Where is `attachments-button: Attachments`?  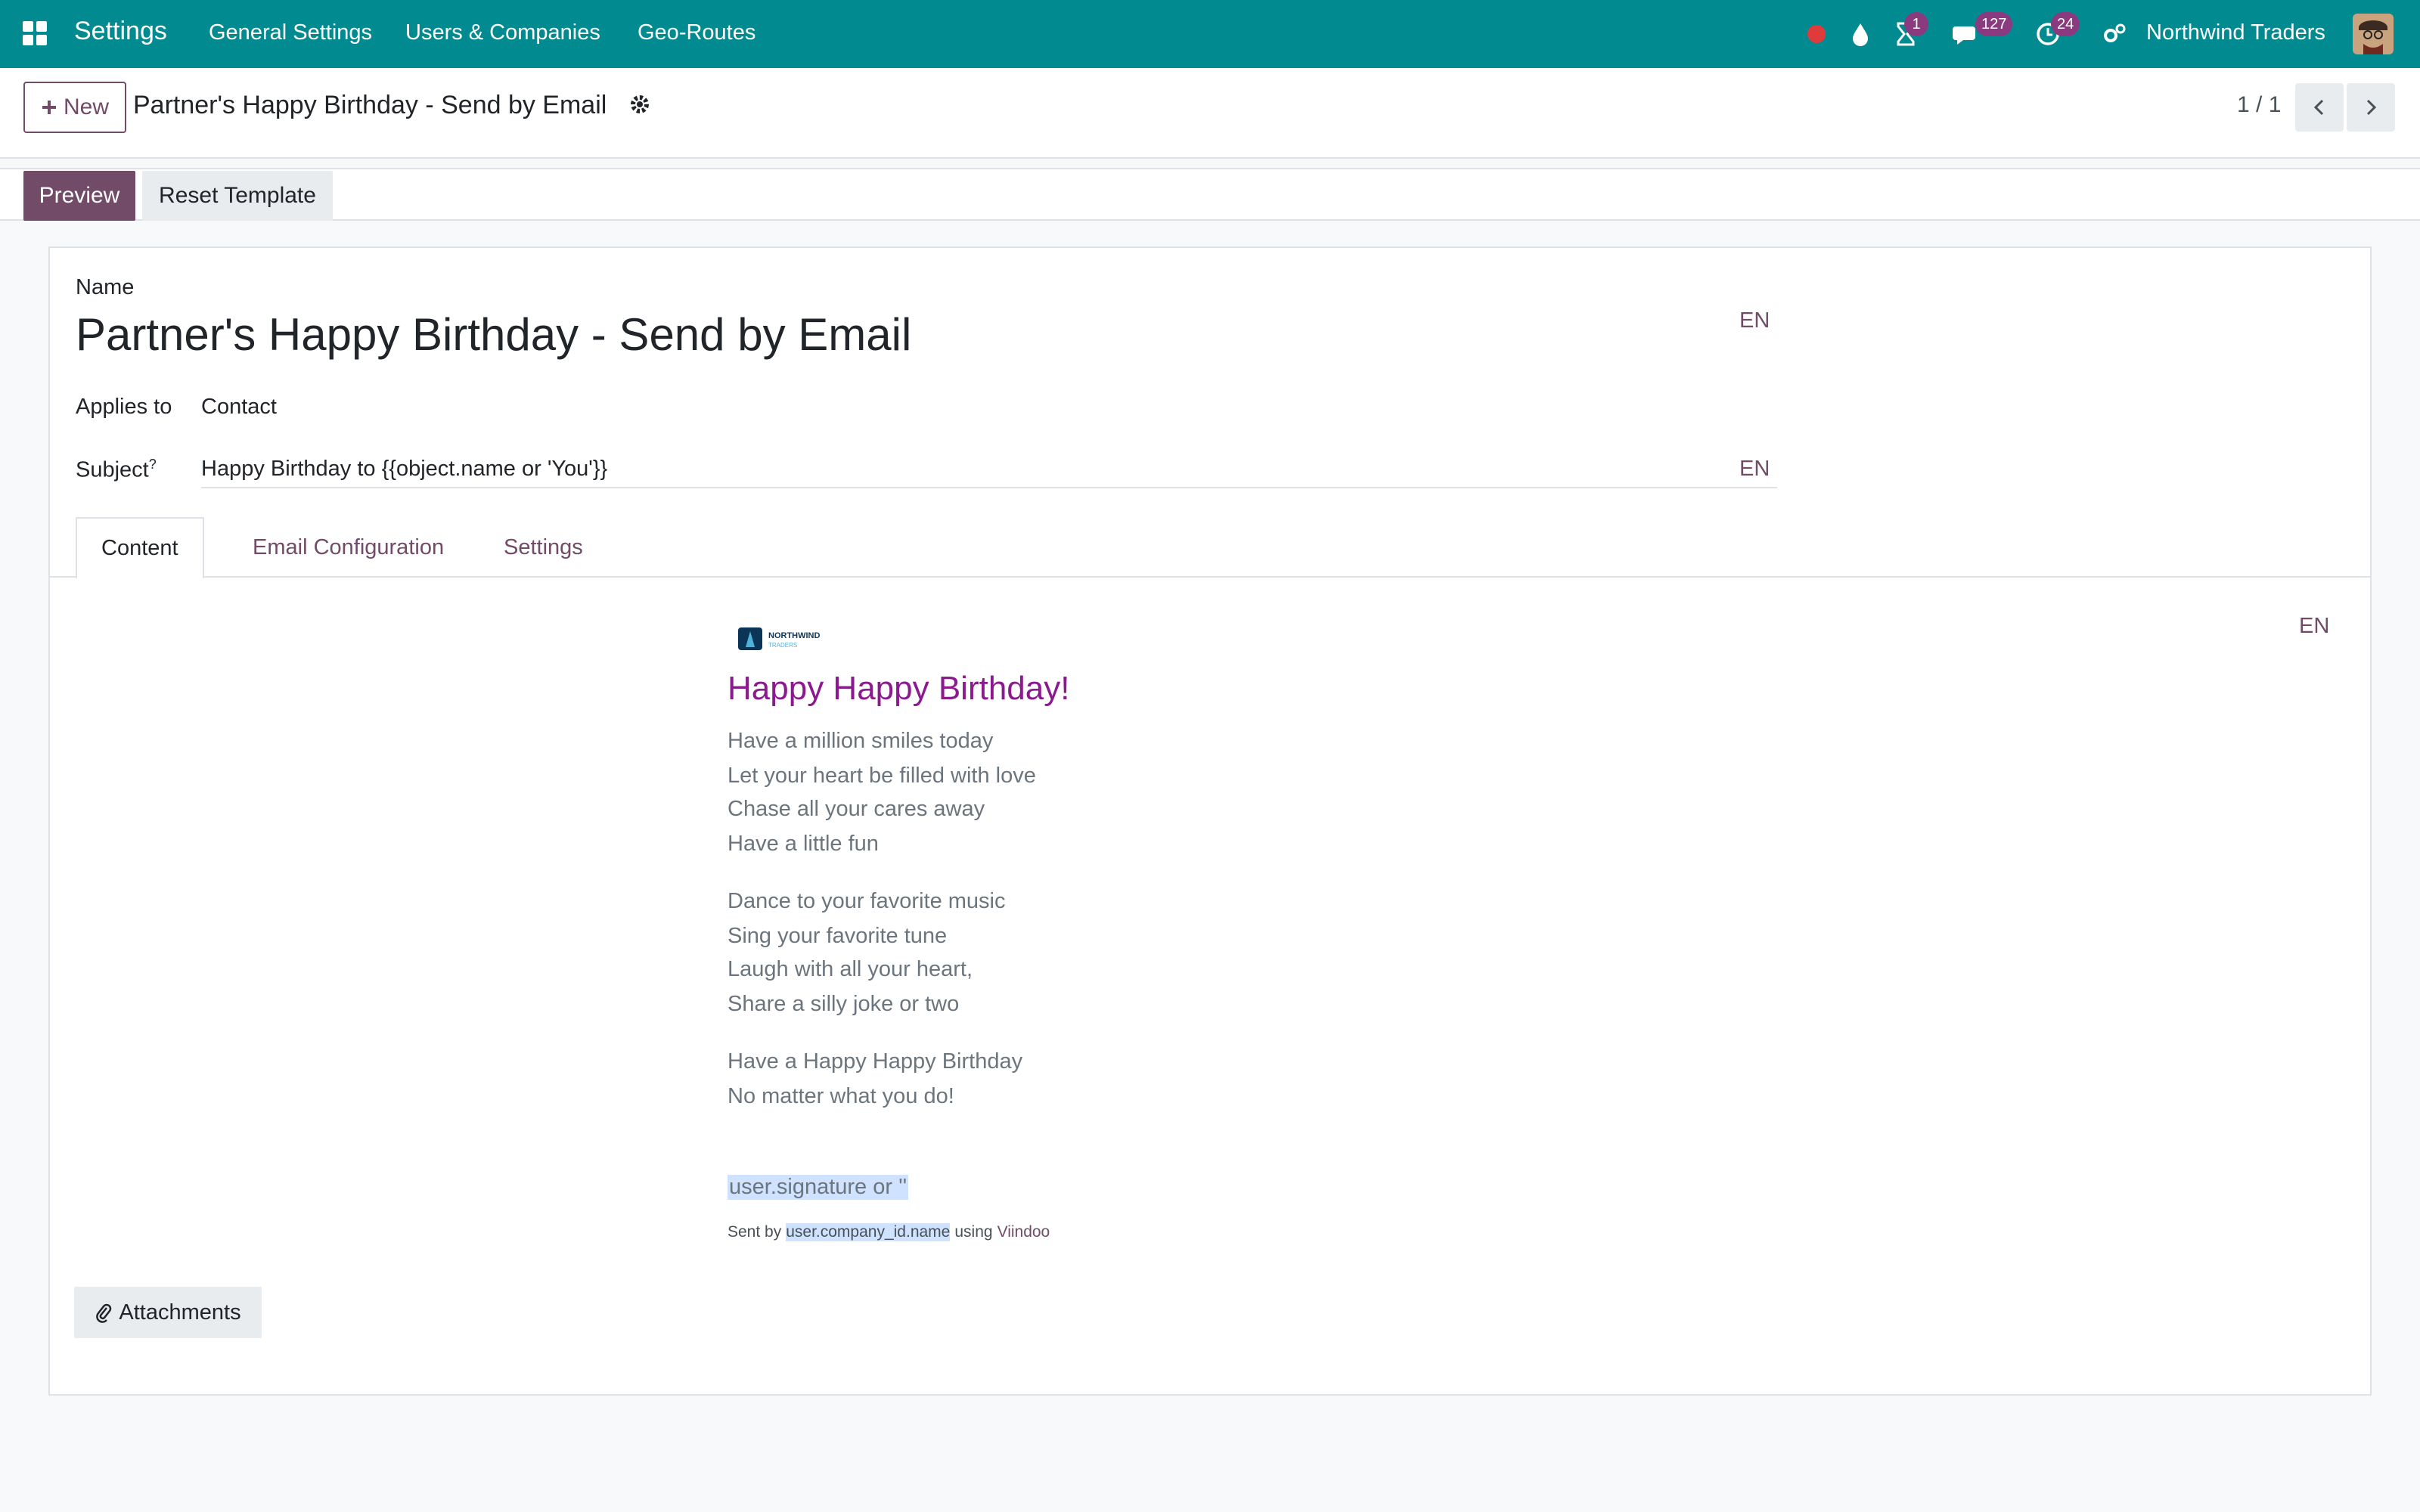
attachments-button: Attachments is located at coordinates (168, 1312).